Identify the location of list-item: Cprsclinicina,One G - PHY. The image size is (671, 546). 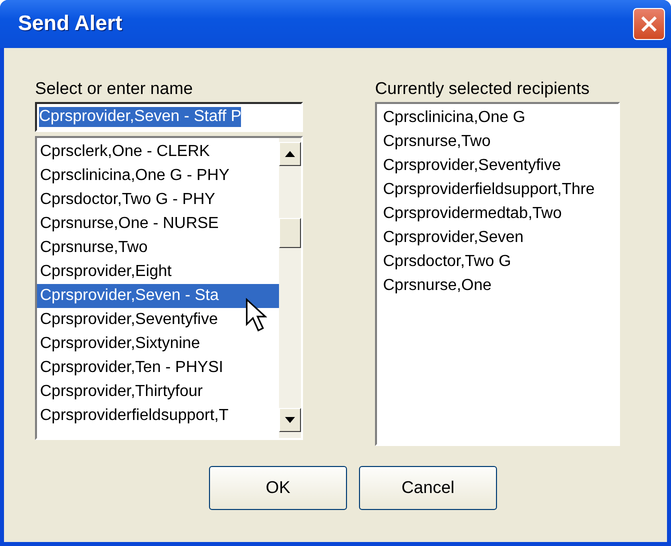
(158, 176).